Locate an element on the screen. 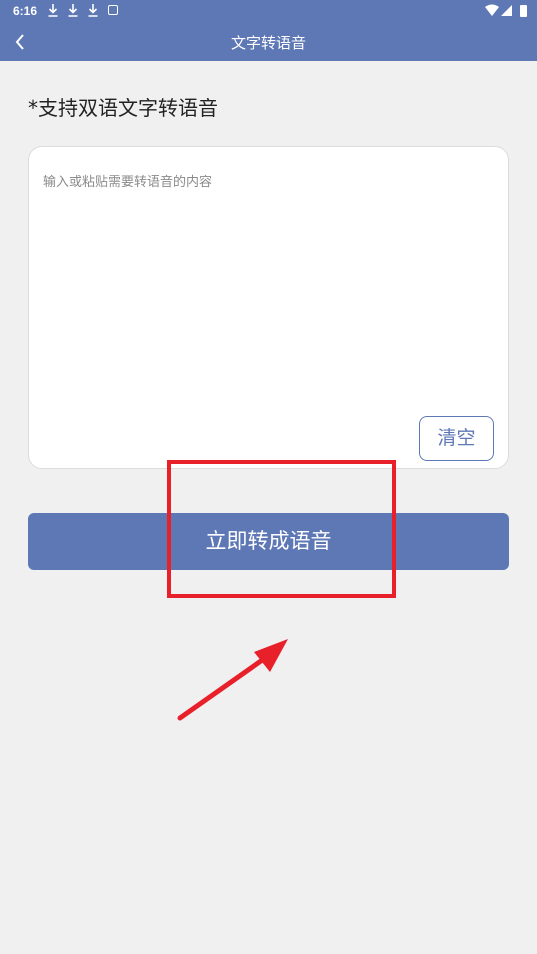 The image size is (537, 954). clear-button: 清空 is located at coordinates (456, 438).